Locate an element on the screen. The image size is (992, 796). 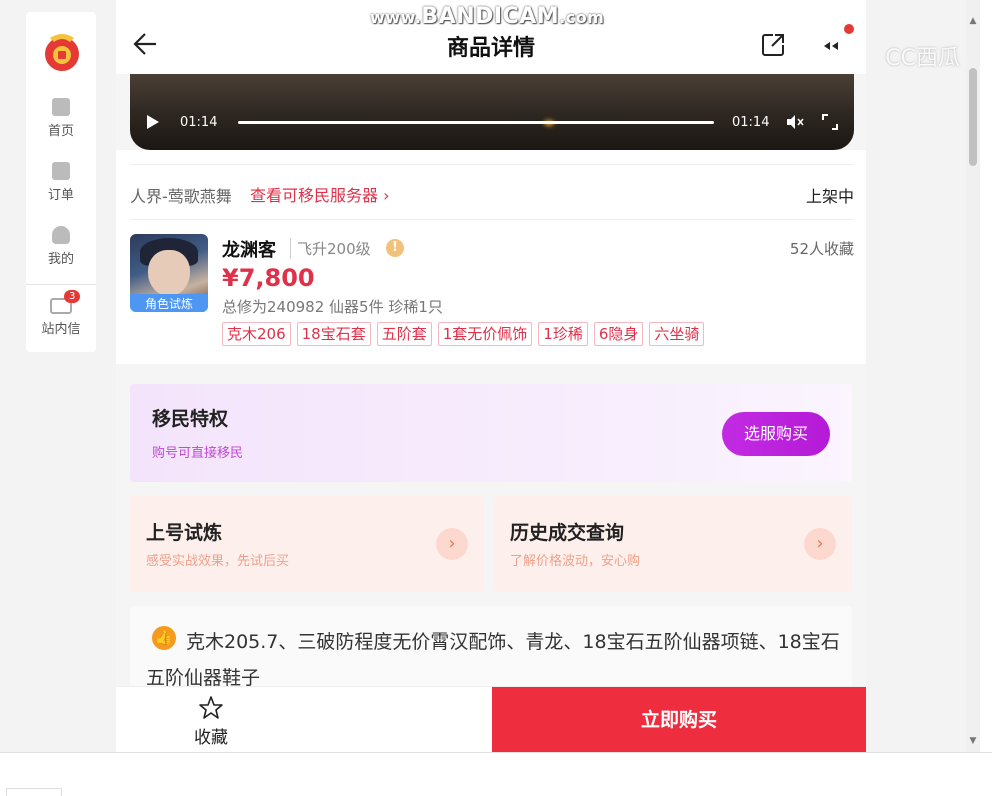
home-icon is located at coordinates (61, 107).